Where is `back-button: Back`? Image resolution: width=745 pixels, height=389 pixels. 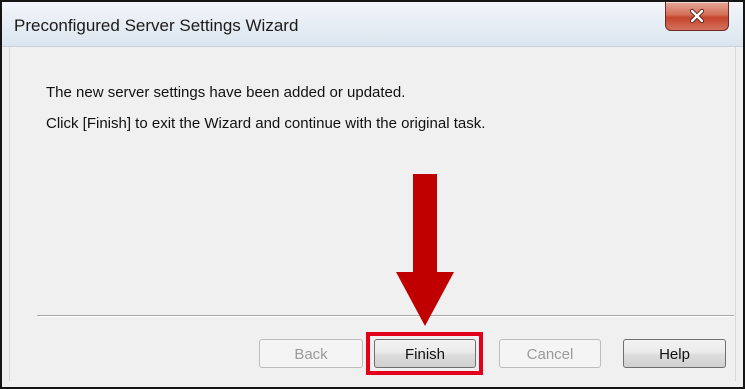 back-button: Back is located at coordinates (311, 353).